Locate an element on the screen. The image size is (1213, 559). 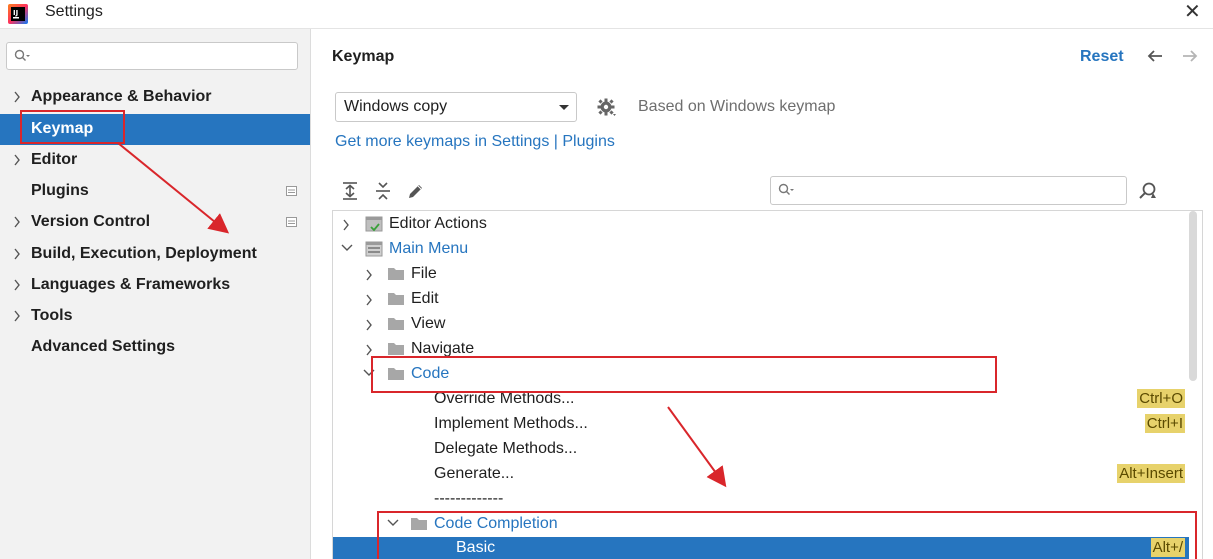
sidebar-item-build: Build, Execution, Deployment is located at coordinates (155, 254).